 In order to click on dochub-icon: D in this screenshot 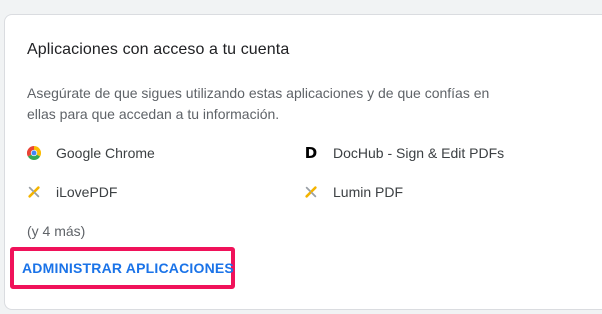, I will do `click(311, 153)`.